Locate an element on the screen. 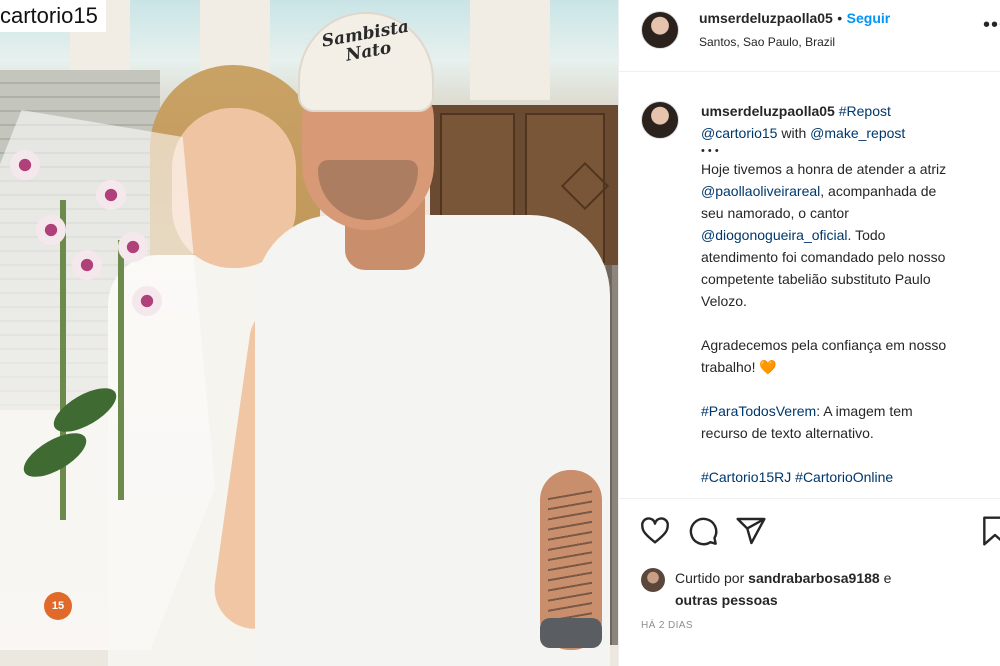  caption-line: @paollaoliveirareal, acompanhada de is located at coordinates (850, 191).